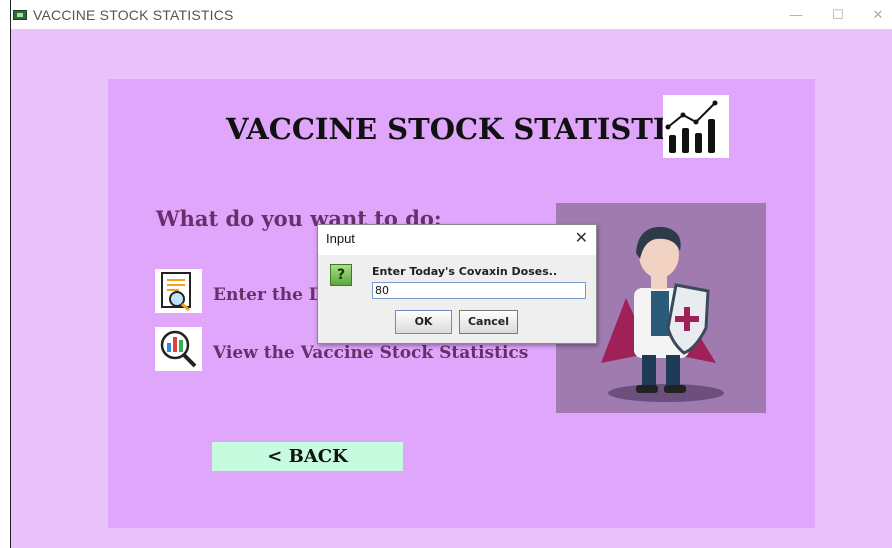 The width and height of the screenshot is (892, 548). What do you see at coordinates (307, 456) in the screenshot?
I see `back-button: < BACK` at bounding box center [307, 456].